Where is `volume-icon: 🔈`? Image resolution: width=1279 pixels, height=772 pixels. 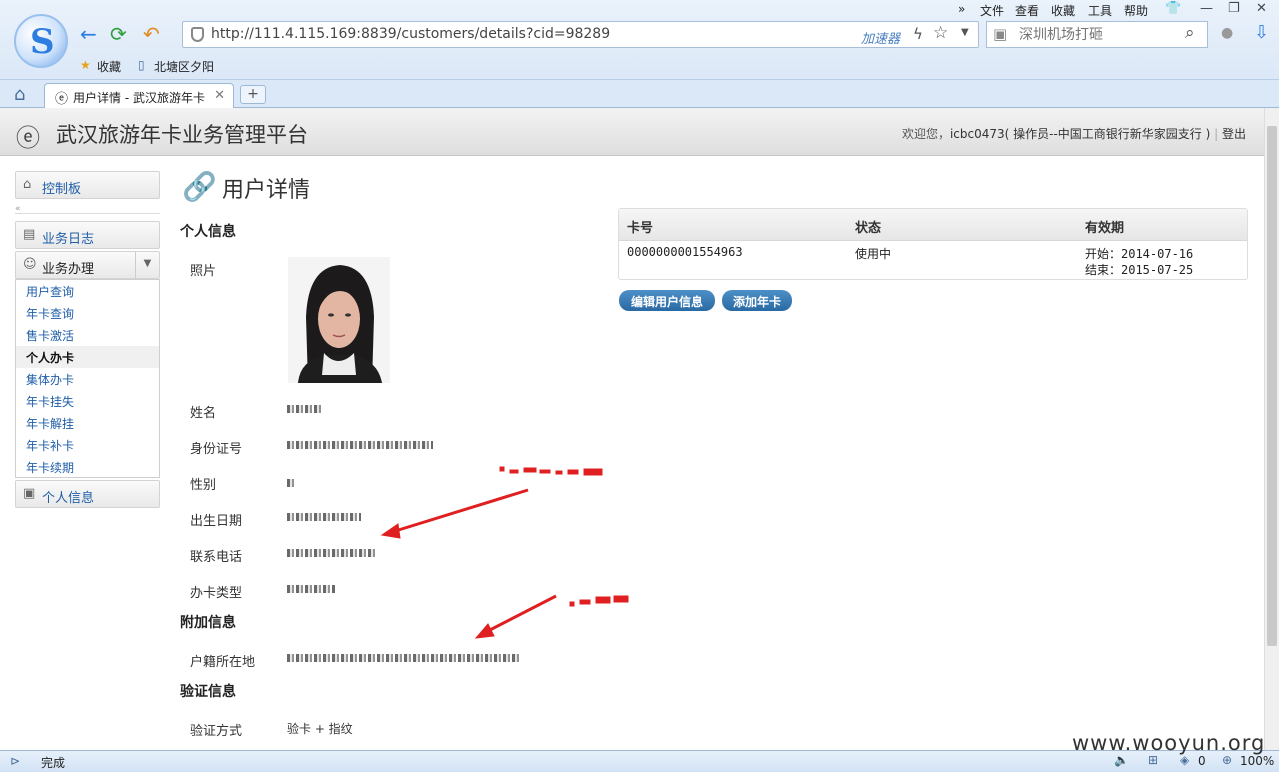 volume-icon: 🔈 is located at coordinates (1121, 760).